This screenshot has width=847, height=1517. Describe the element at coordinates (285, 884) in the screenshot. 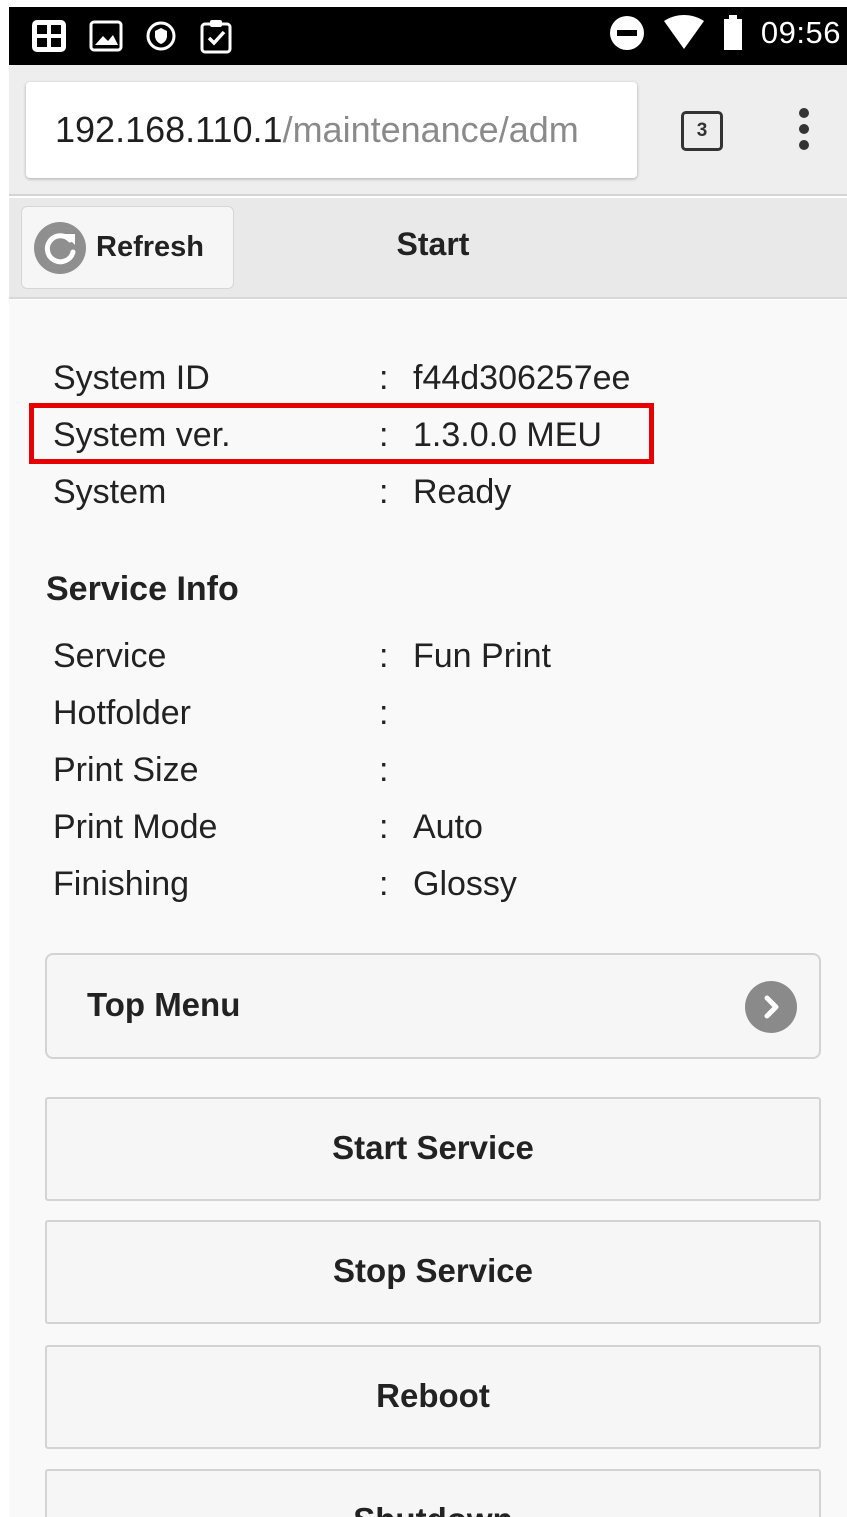

I see `info-row-finishing: Finishing: Glossy` at that location.